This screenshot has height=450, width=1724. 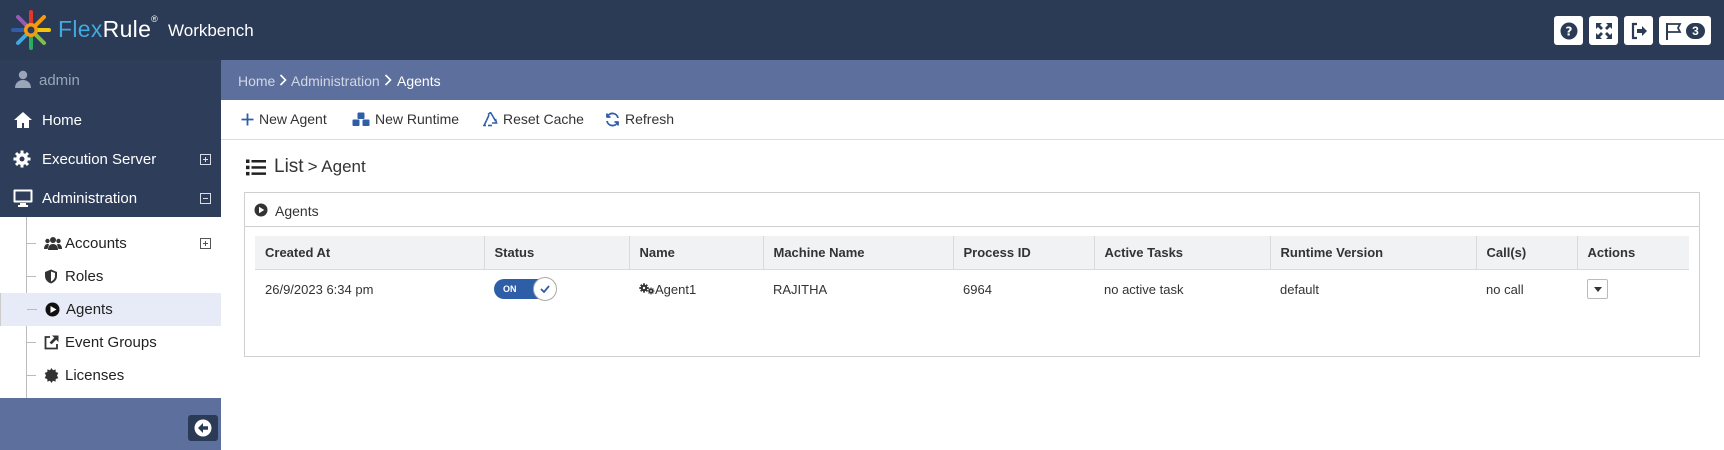 I want to click on sidebar-item-event-groups: Event Groups, so click(x=110, y=342).